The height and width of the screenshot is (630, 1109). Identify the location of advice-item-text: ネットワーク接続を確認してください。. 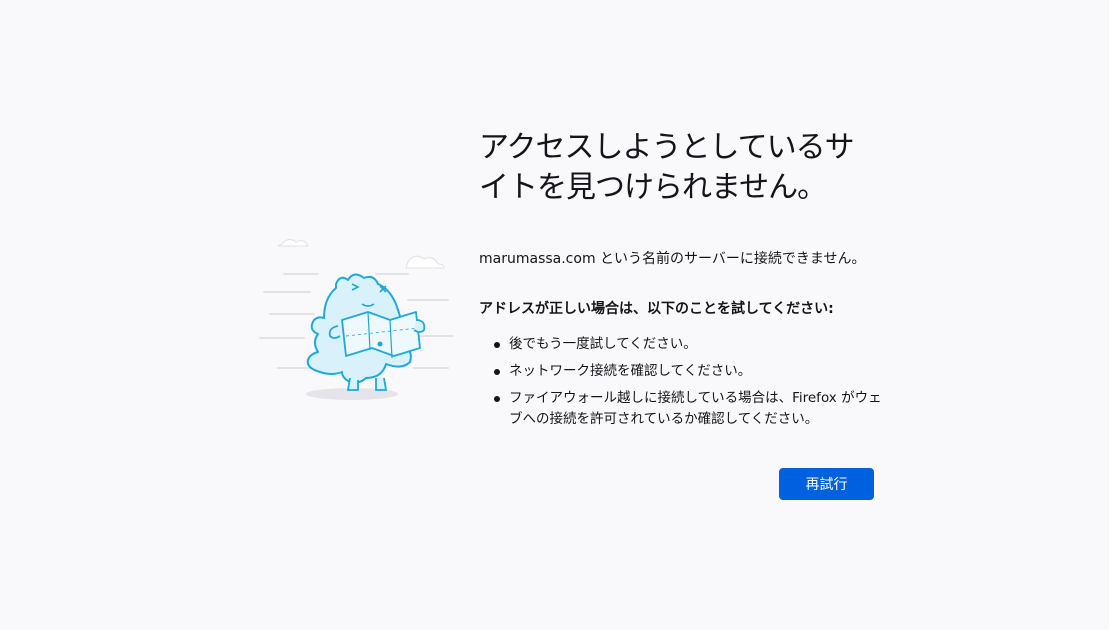
(630, 371).